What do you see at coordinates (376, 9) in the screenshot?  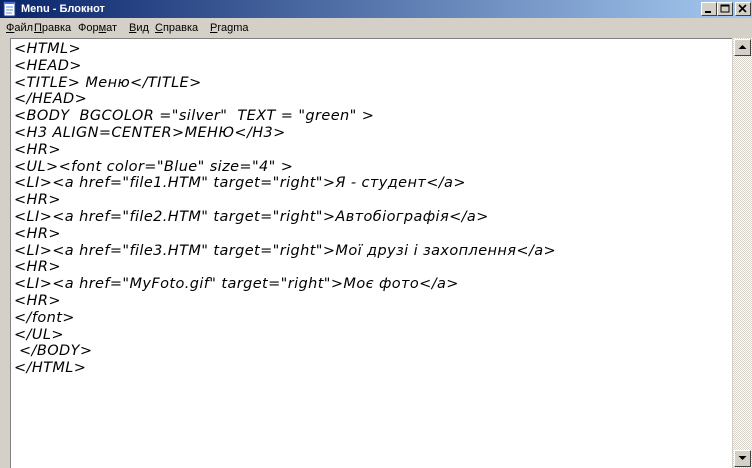 I see `title-bar: Menu - Блокнот` at bounding box center [376, 9].